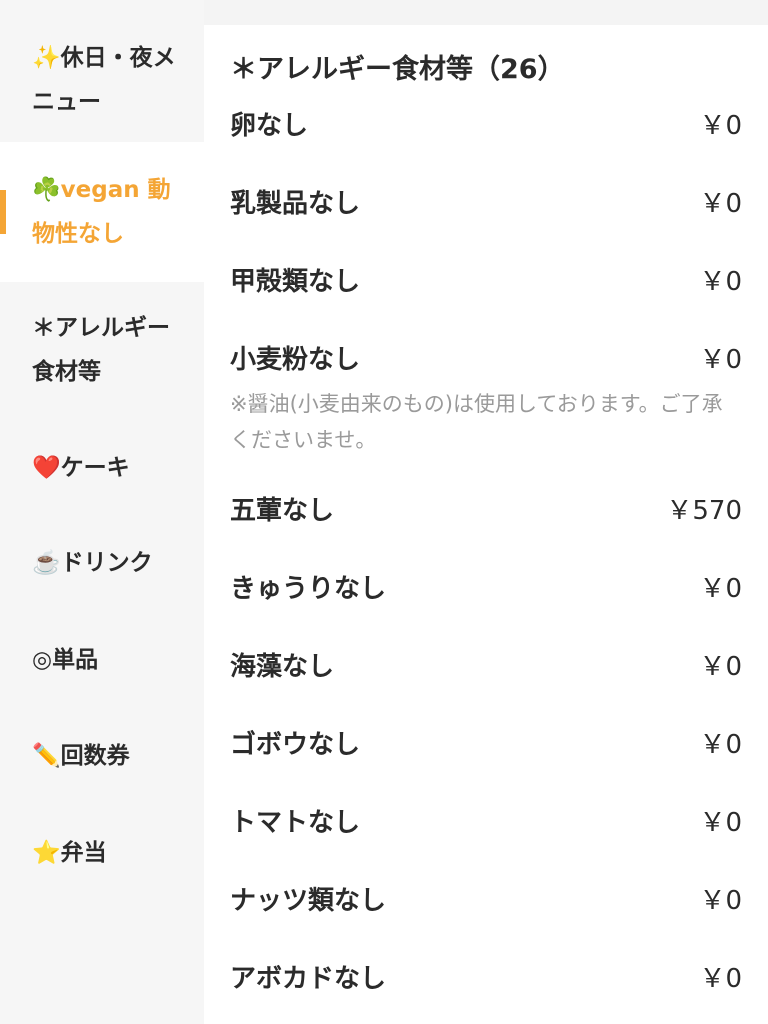 This screenshot has width=768, height=1024. What do you see at coordinates (486, 898) in the screenshot?
I see `menu-item: ナッツ類なし ￥0` at bounding box center [486, 898].